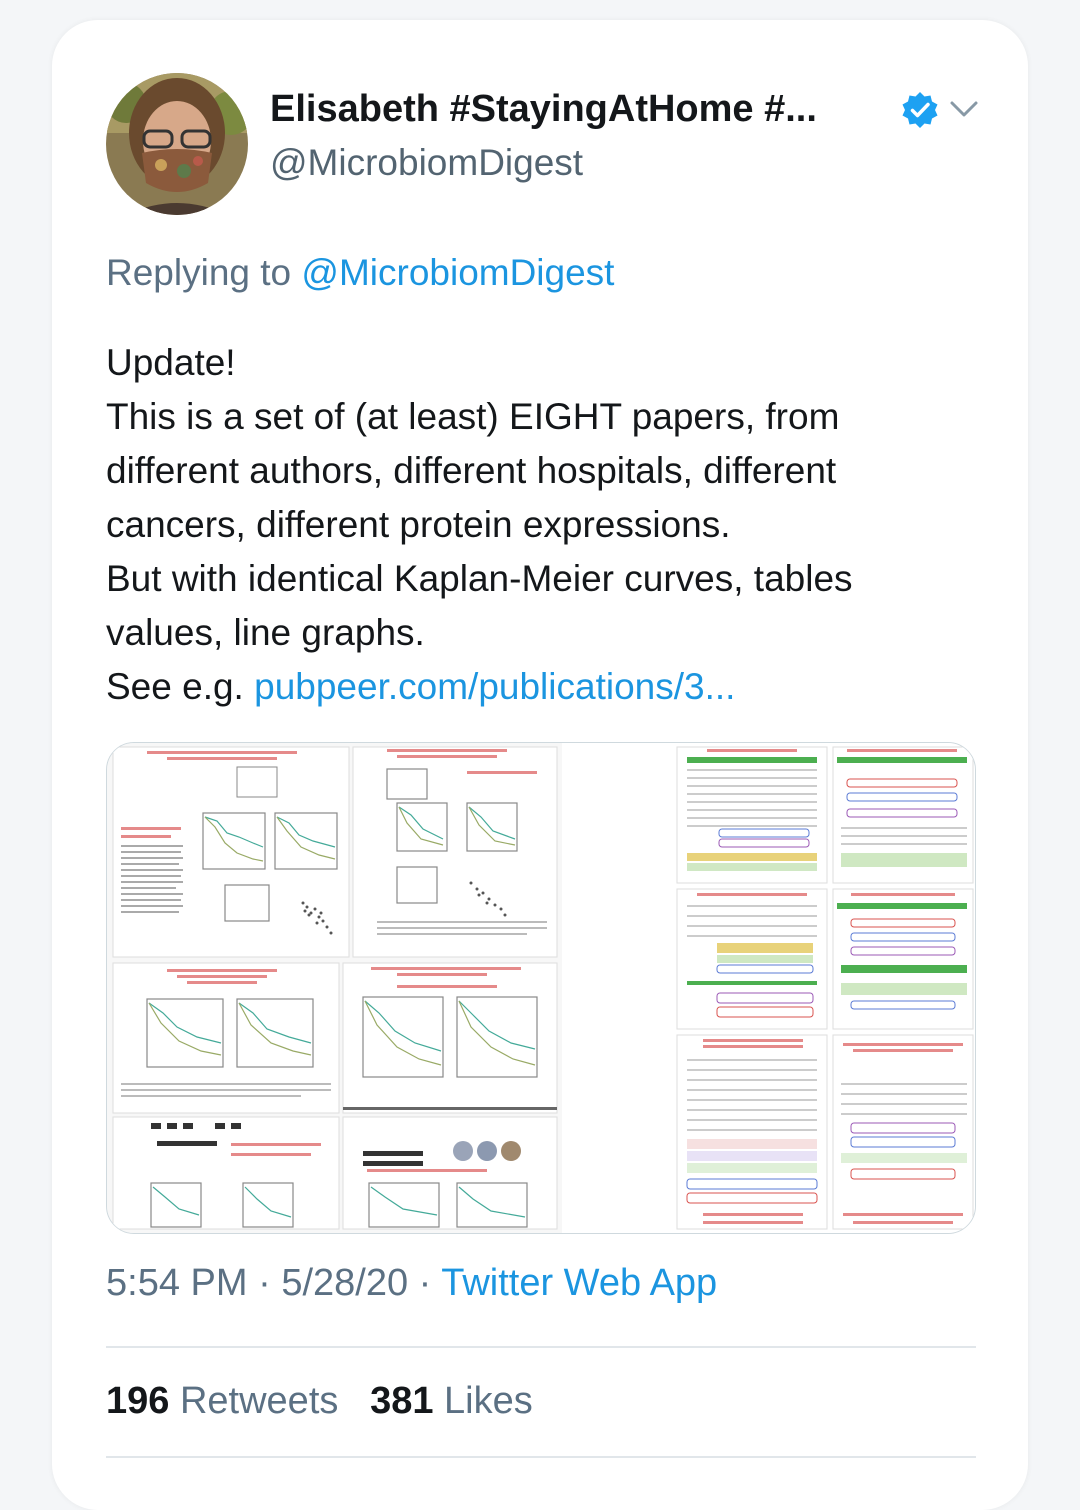 Image resolution: width=1080 pixels, height=1510 pixels. Describe the element at coordinates (418, 524) in the screenshot. I see `tweet-line: cancers, different protein expressions.` at that location.